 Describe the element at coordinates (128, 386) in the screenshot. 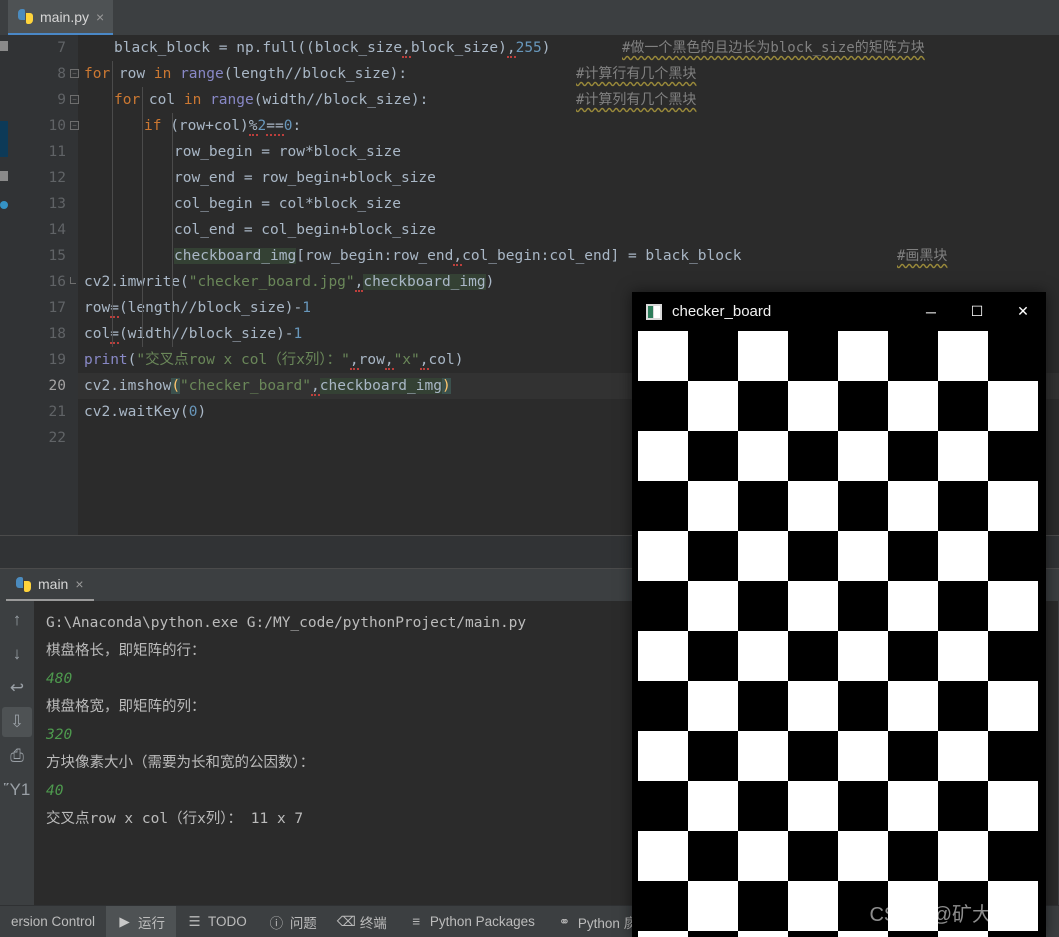

I see `code-token: cv2.imshow` at that location.